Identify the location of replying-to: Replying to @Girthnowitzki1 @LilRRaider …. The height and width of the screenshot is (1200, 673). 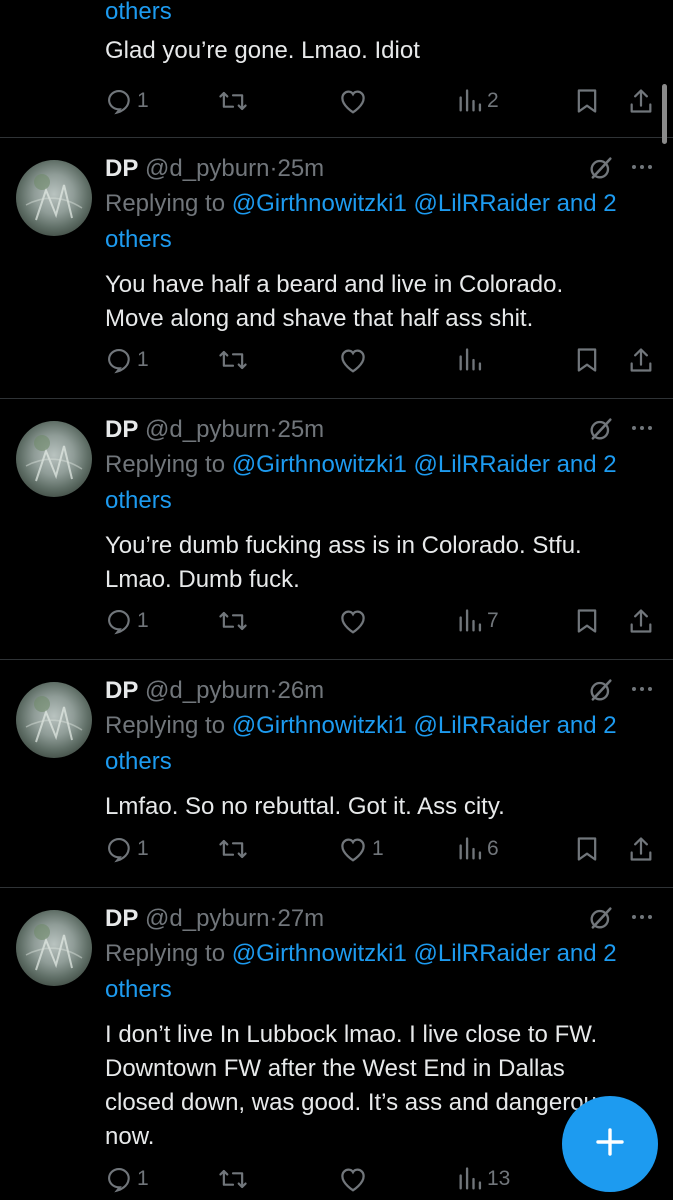
(374, 972).